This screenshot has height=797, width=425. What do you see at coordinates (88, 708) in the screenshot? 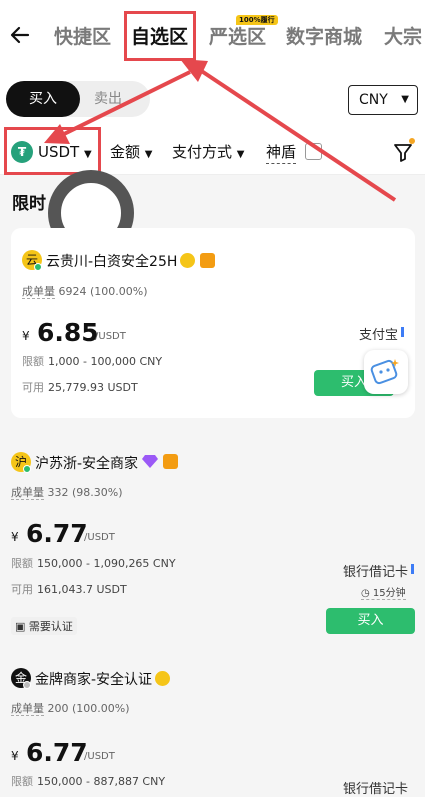
I see `order-volume-value: 200 (100.00%)` at bounding box center [88, 708].